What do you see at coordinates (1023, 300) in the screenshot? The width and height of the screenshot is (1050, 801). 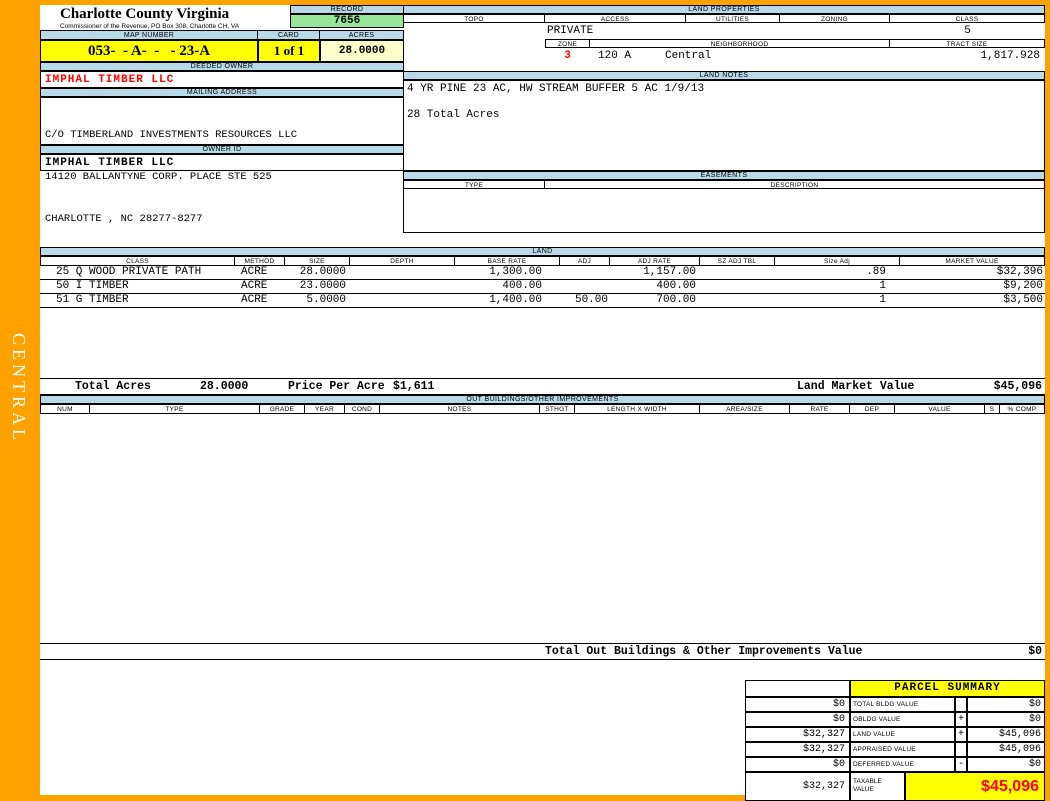 I see `land-cell-market-value: $3,500` at bounding box center [1023, 300].